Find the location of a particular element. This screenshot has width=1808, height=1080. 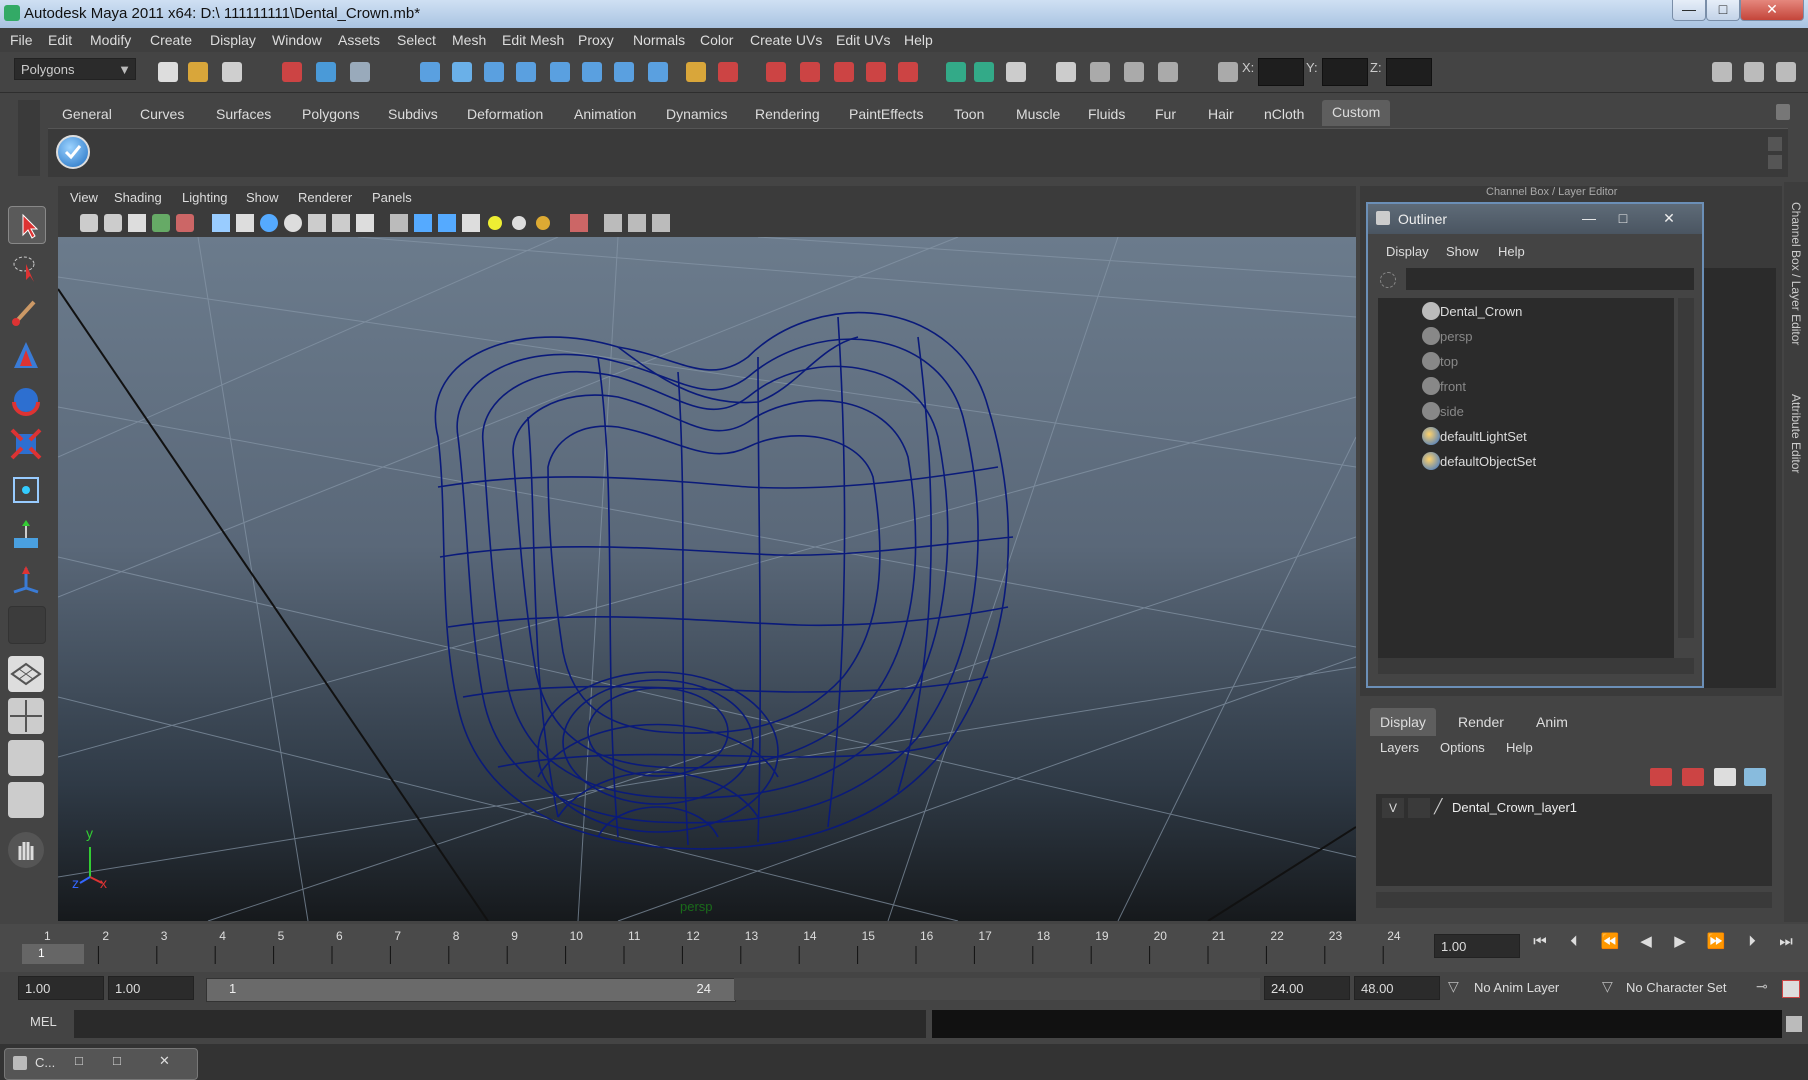

character-set-dropdown: No Character Set is located at coordinates (1686, 988).